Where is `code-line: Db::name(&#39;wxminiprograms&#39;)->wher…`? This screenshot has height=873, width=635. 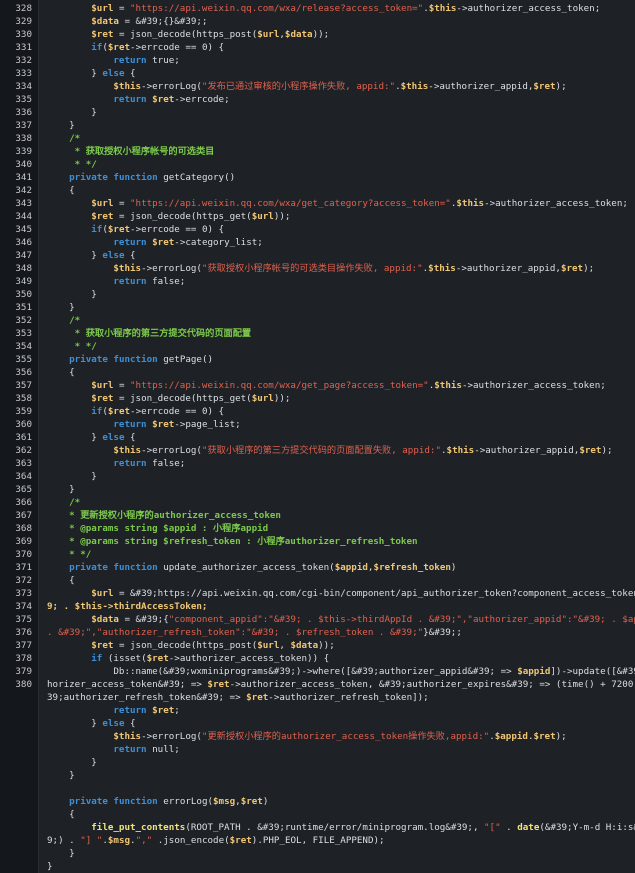 code-line: Db::name(&#39;wxminiprograms&#39;)->wher… is located at coordinates (341, 671).